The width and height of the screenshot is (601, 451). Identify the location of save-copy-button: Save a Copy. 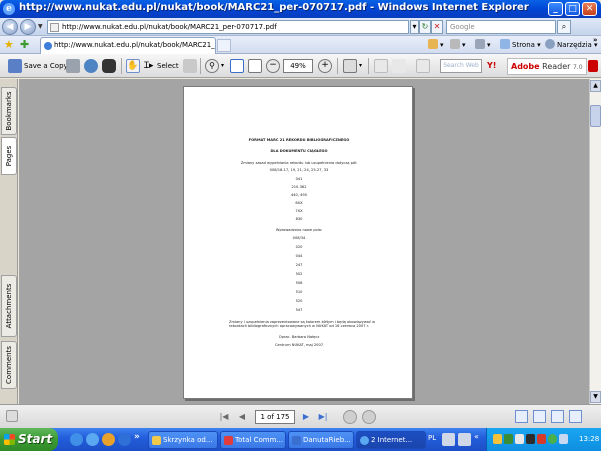
(46, 66).